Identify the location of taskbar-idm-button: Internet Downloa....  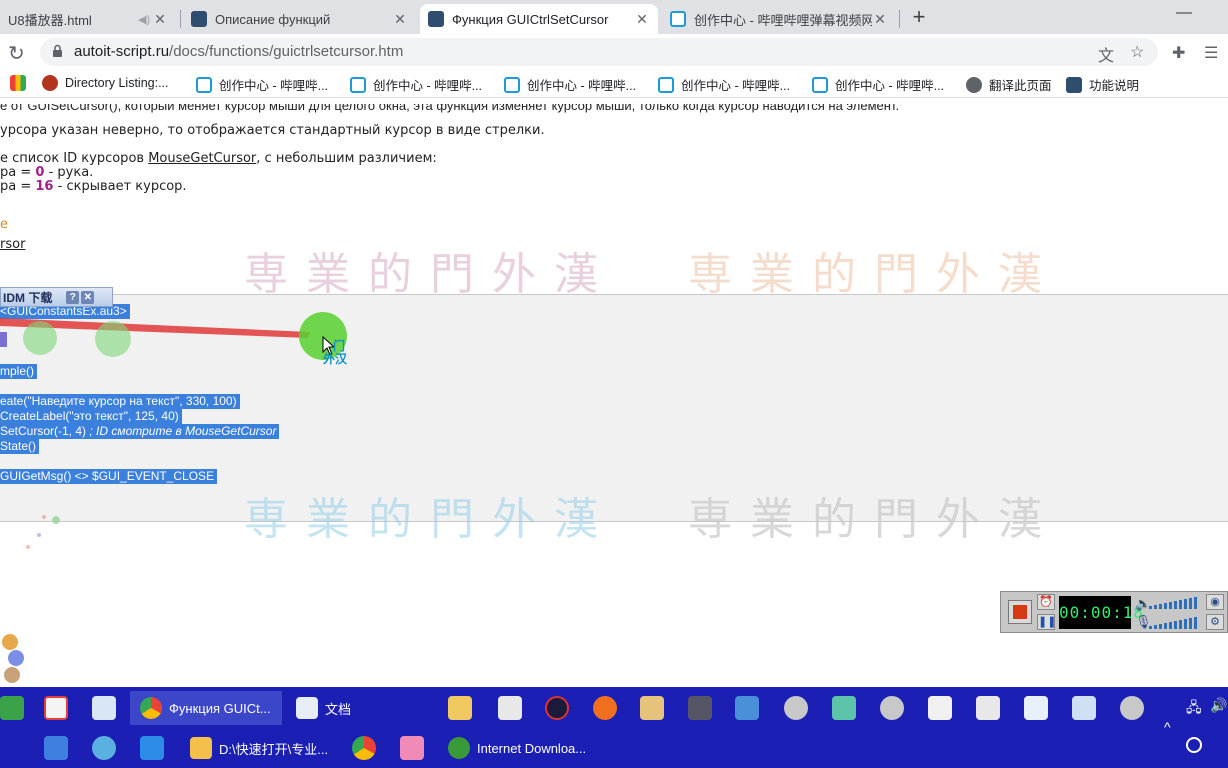
(519, 748).